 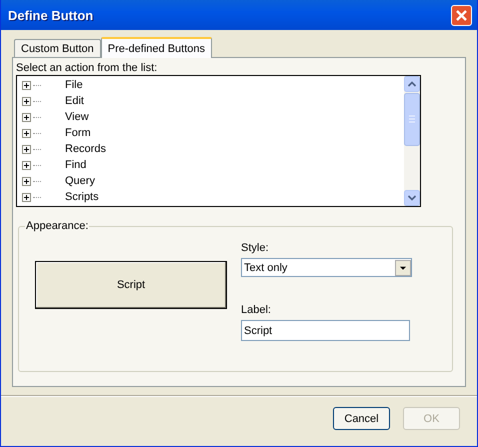 I want to click on list-label: Select an action from the list:, so click(x=87, y=68).